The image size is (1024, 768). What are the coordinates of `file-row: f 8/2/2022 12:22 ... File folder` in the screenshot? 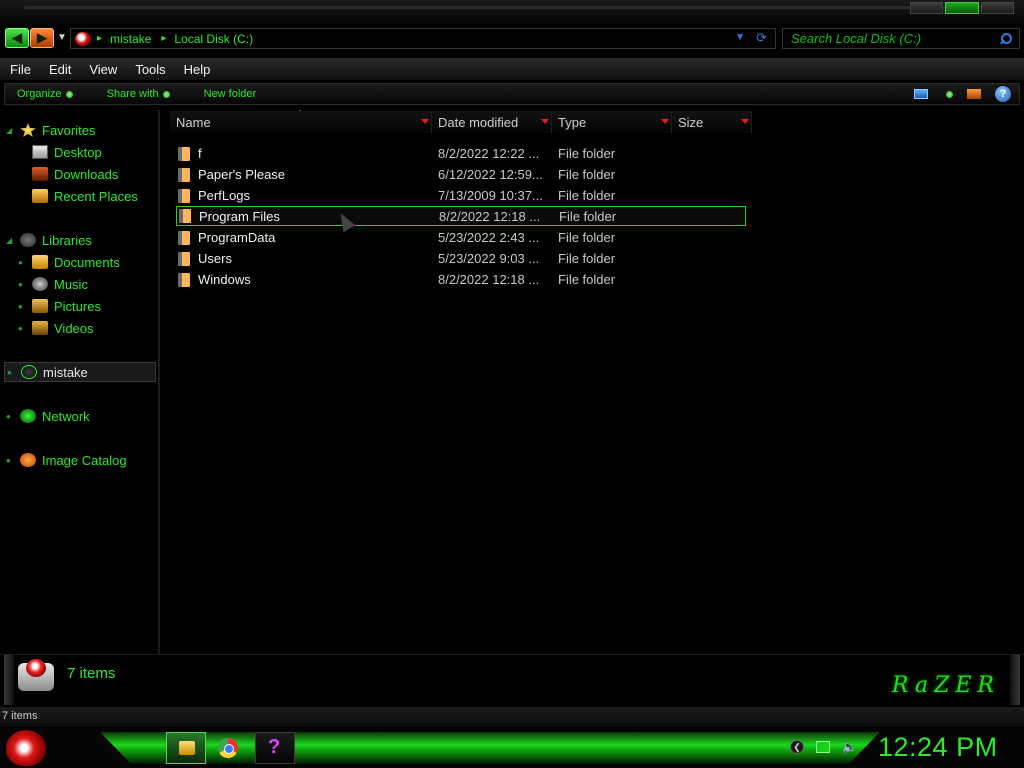 It's located at (461, 153).